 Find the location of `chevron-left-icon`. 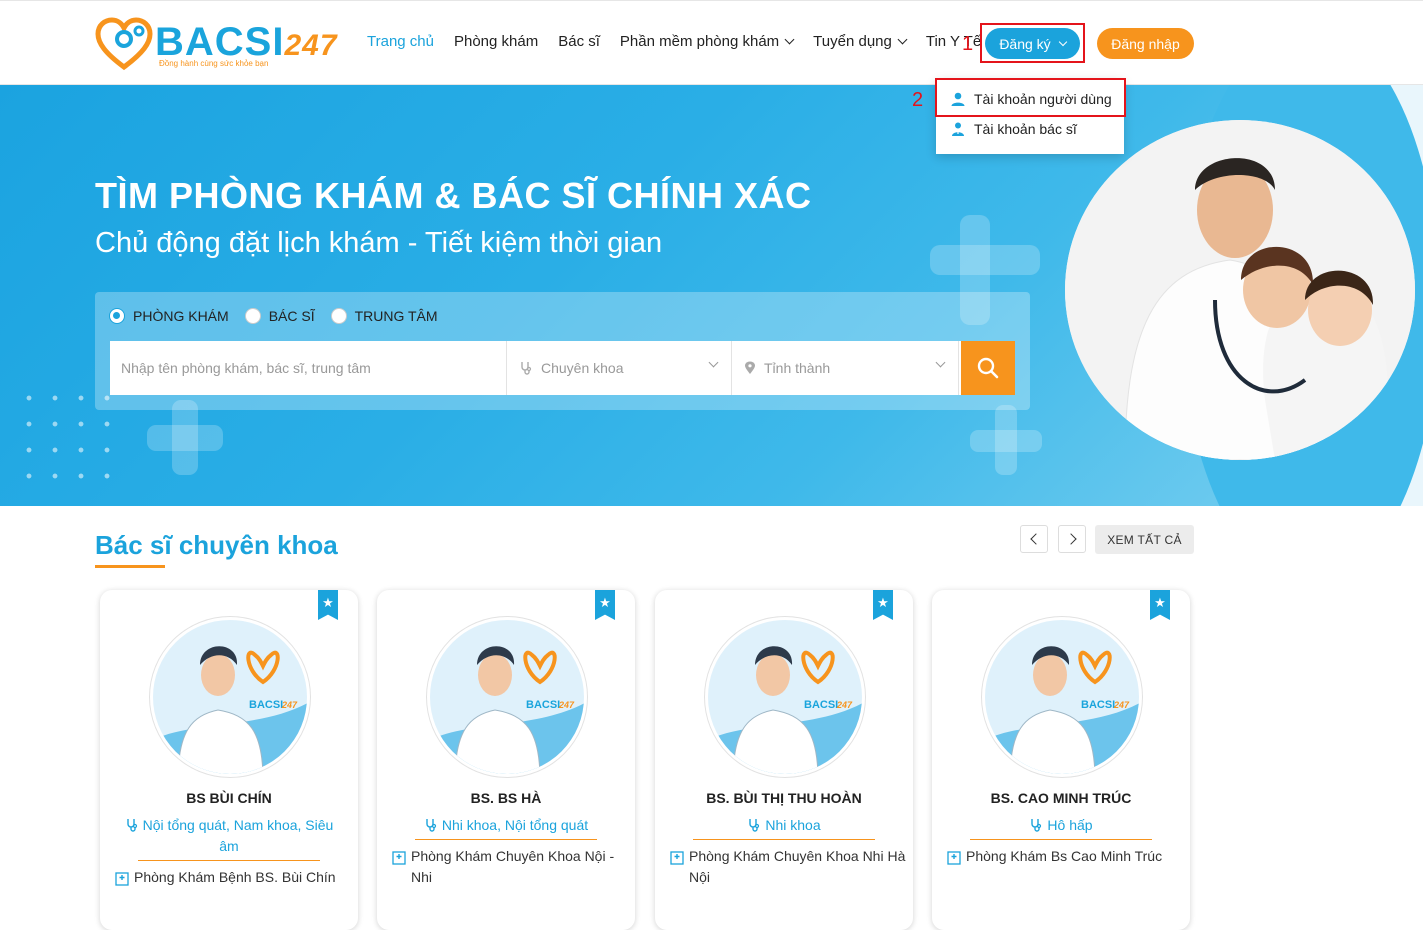

chevron-left-icon is located at coordinates (1035, 539).